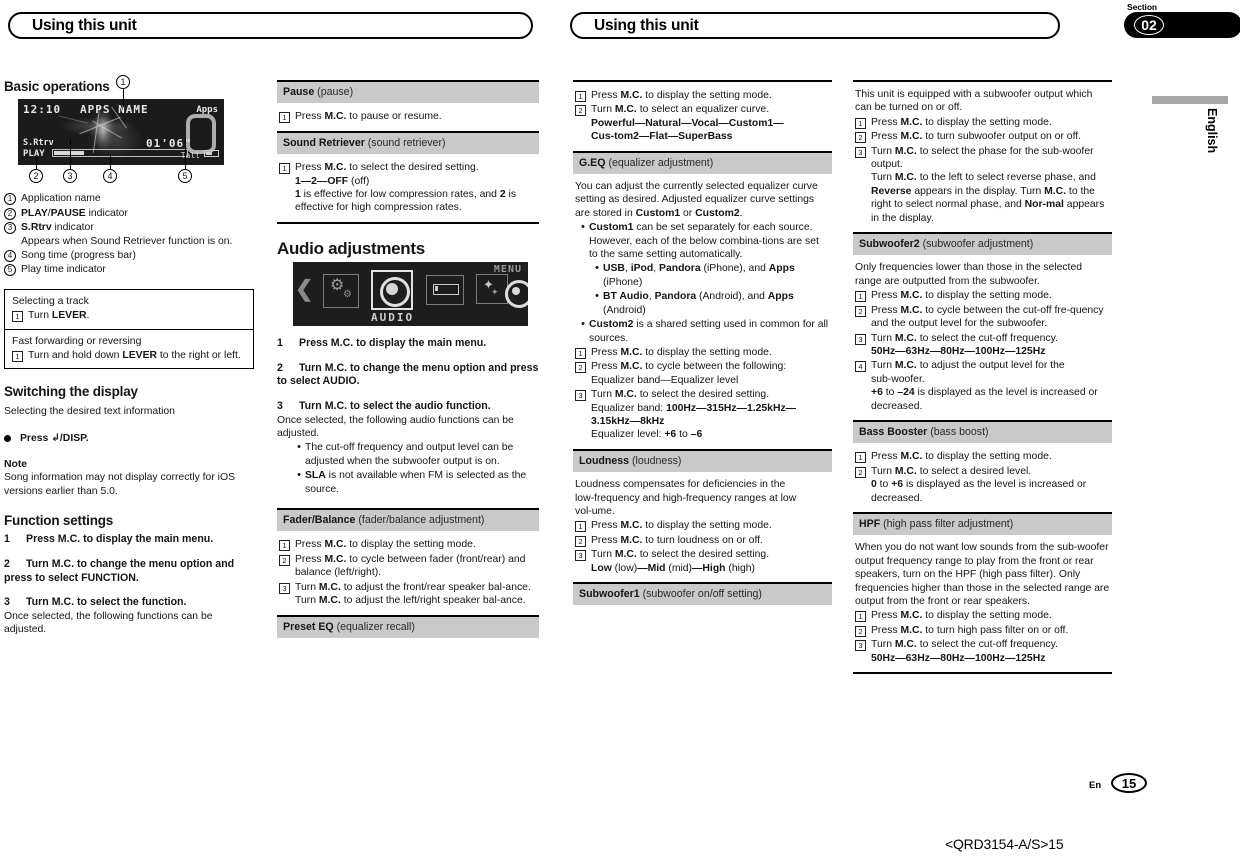  I want to click on band-desc: (sound retriever), so click(406, 142).